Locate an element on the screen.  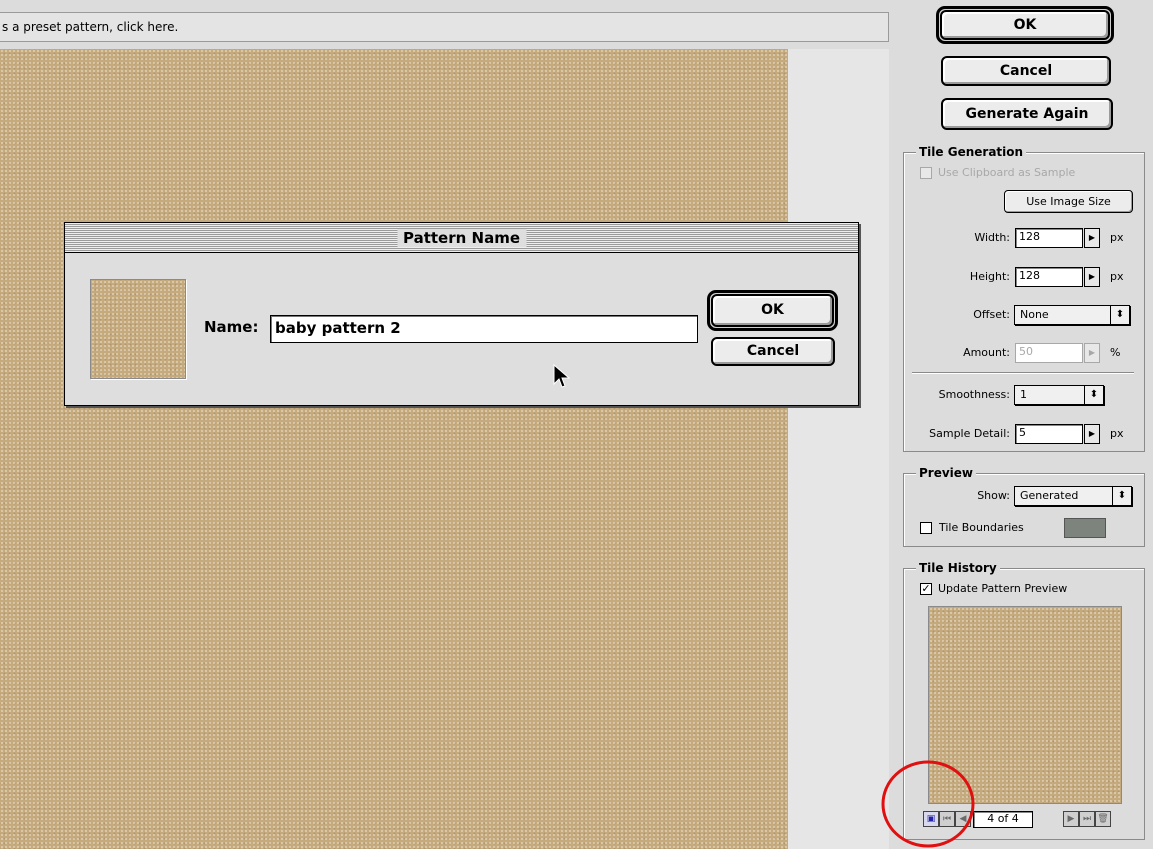
tile-boundaries-color-swatch is located at coordinates (1085, 528).